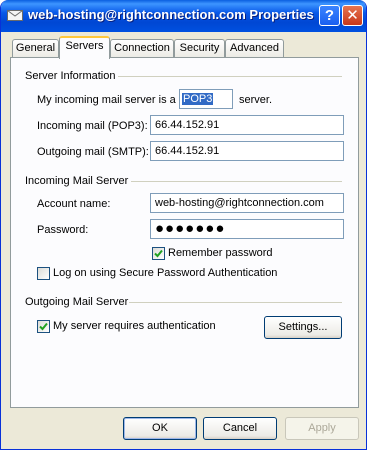  I want to click on password-input: ●●●●●●●, so click(247, 229).